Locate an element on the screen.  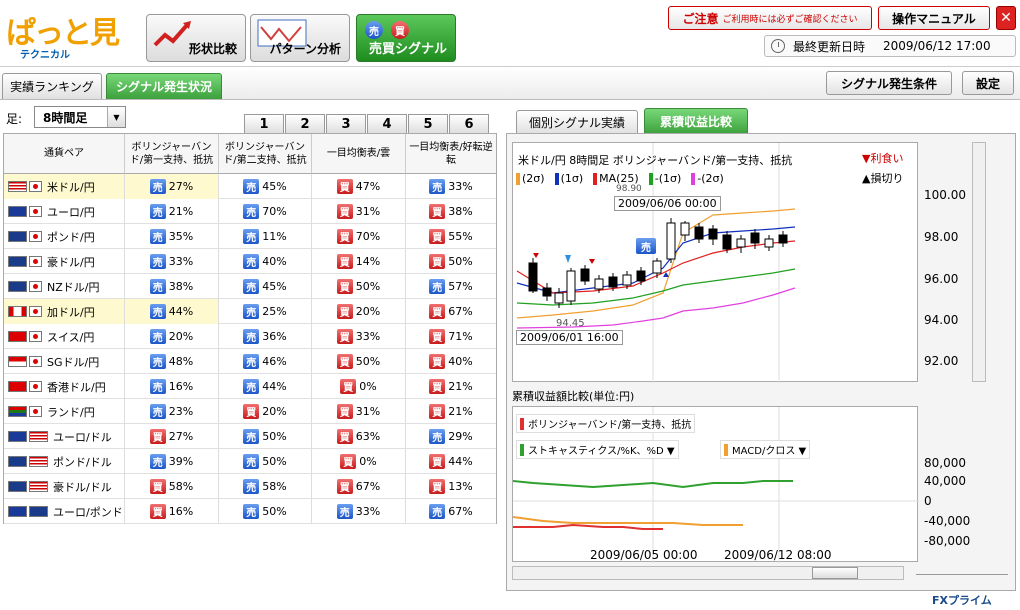
signal-cell: 売 11% is located at coordinates (265, 236).